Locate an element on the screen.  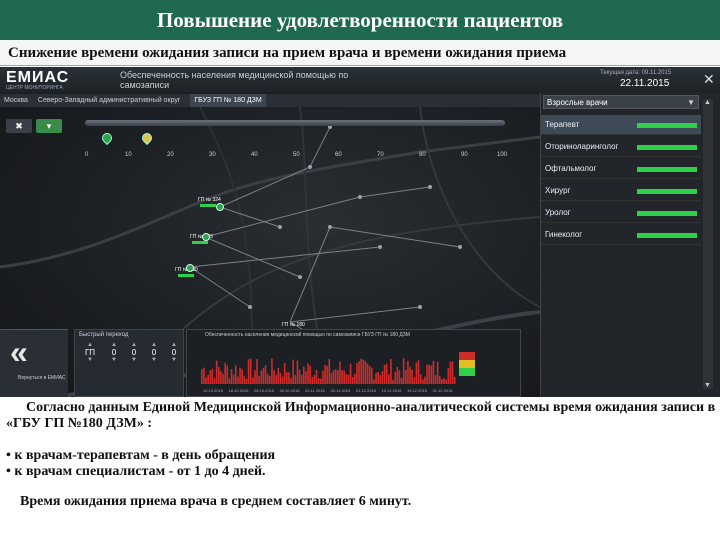
x-tick-label: 31.12.2015 is located at coordinates (443, 390).